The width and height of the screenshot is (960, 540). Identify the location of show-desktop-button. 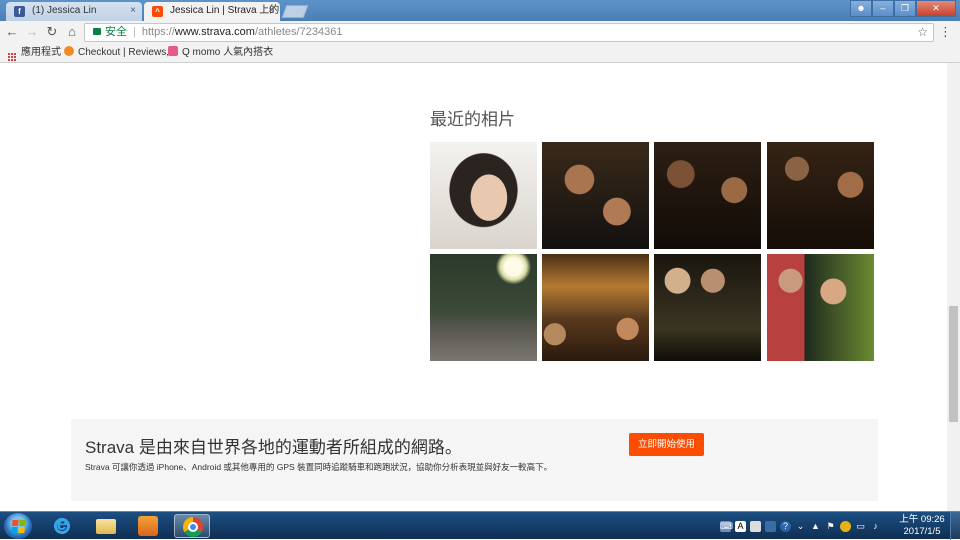
(955, 526).